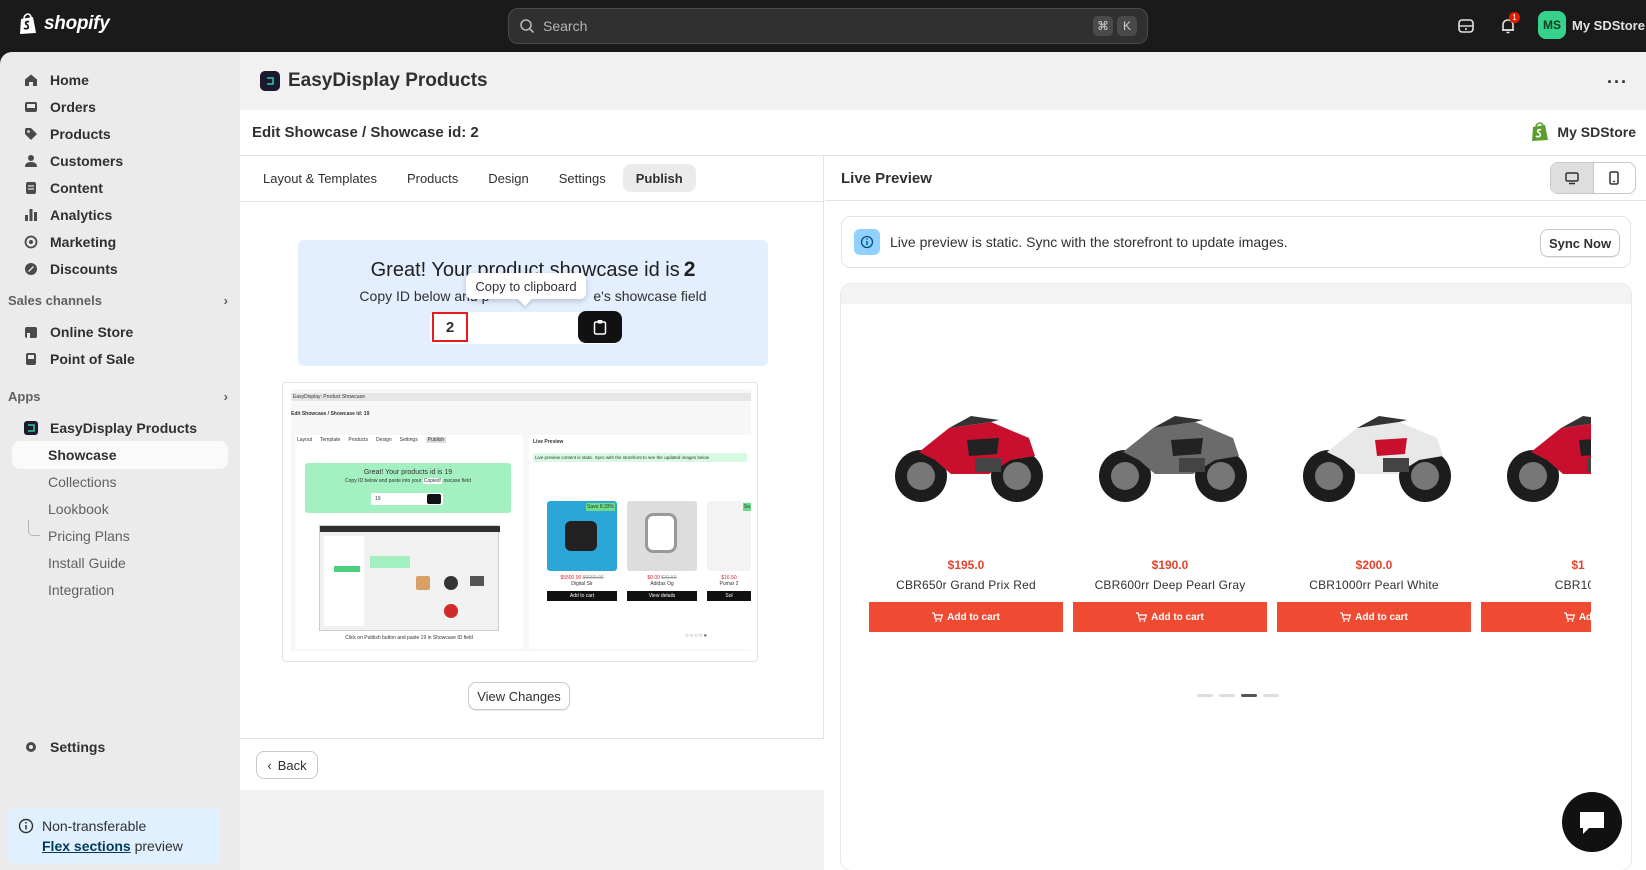 This screenshot has height=870, width=1646. Describe the element at coordinates (77, 23) in the screenshot. I see `brand-name: shopify` at that location.